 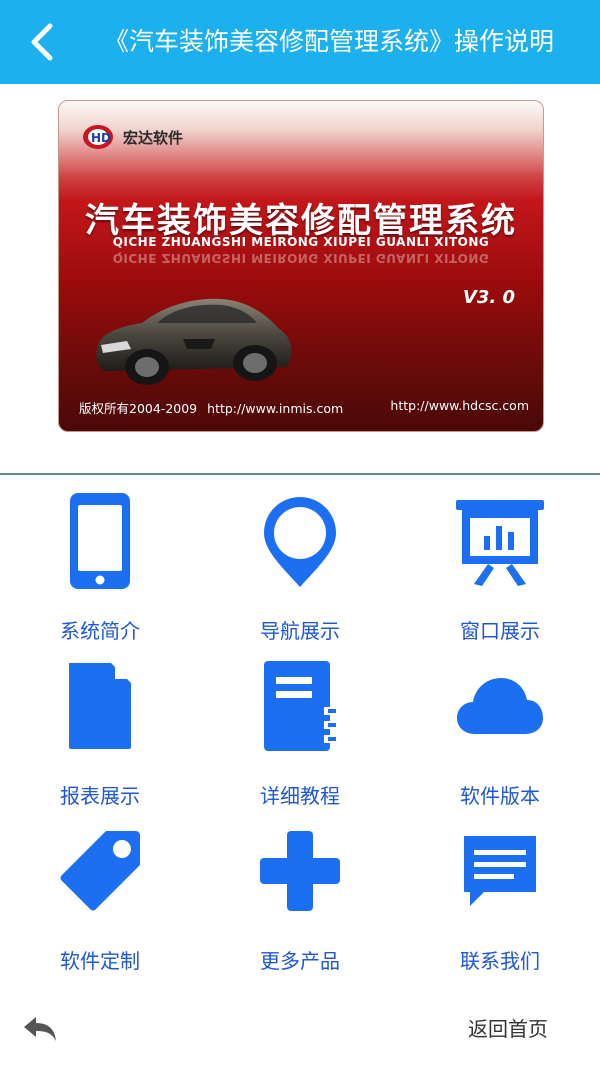 I want to click on message-icon, so click(x=500, y=871).